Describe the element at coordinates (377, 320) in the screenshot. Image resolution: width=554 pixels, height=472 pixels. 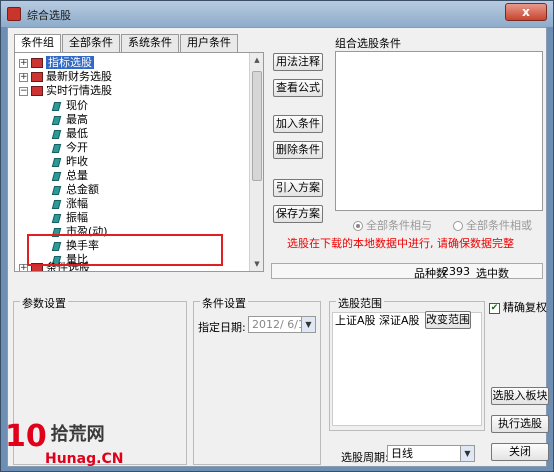
I see `range-value: 上证A股 深证A股` at that location.